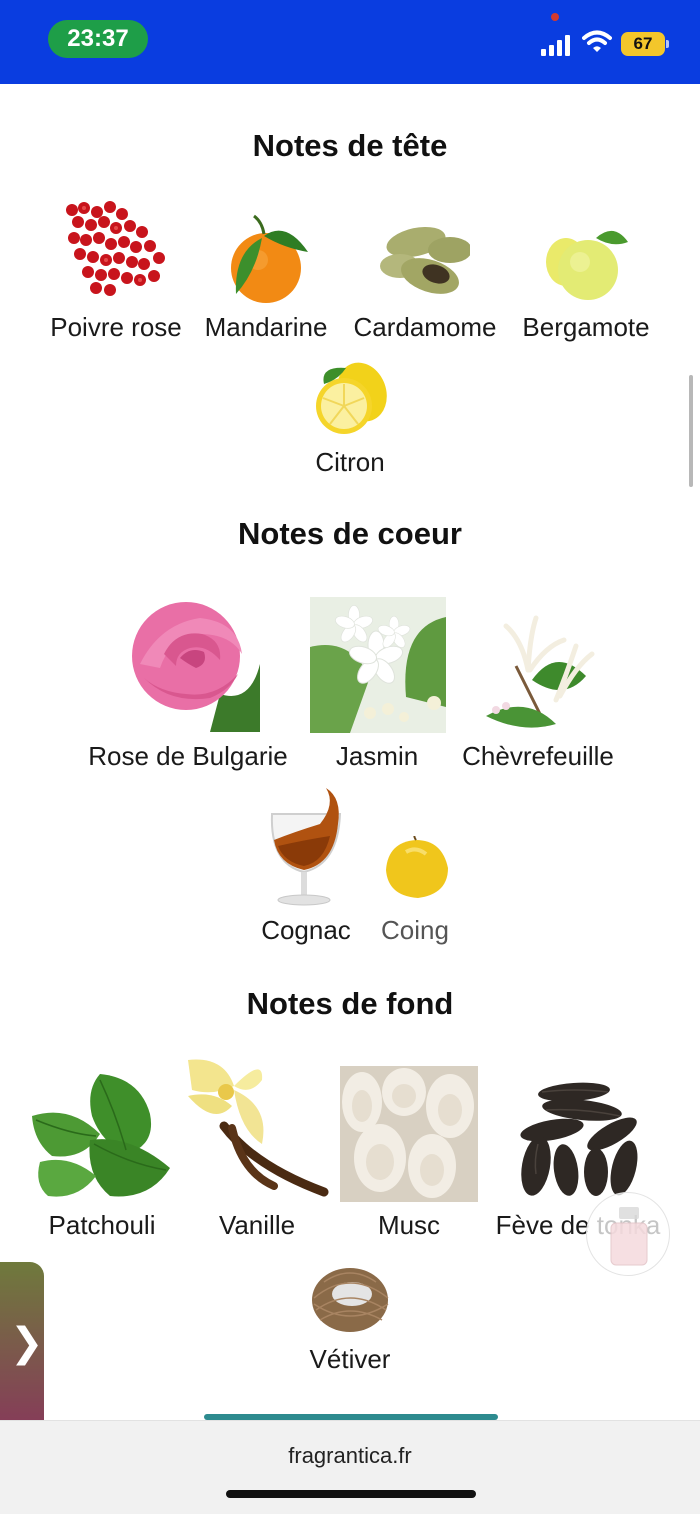 The height and width of the screenshot is (1514, 700). What do you see at coordinates (102, 1225) in the screenshot?
I see `note-label: Patchouli` at bounding box center [102, 1225].